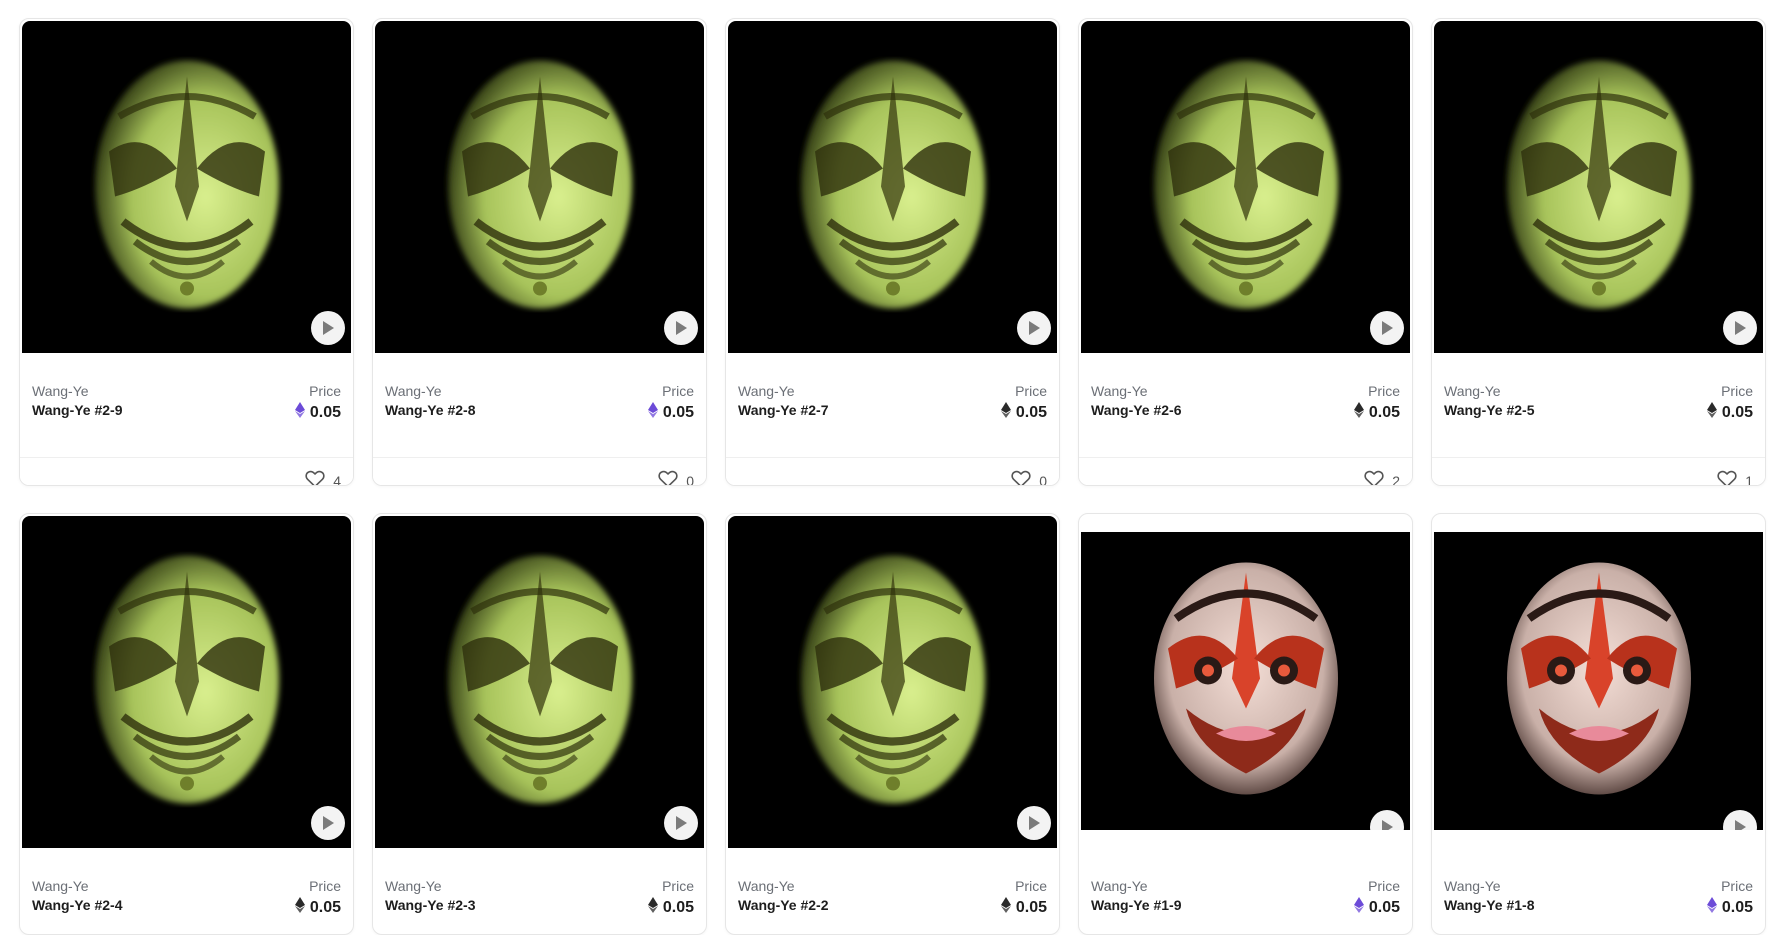 The height and width of the screenshot is (935, 1784). Describe the element at coordinates (690, 479) in the screenshot. I see `like-count: 0` at that location.